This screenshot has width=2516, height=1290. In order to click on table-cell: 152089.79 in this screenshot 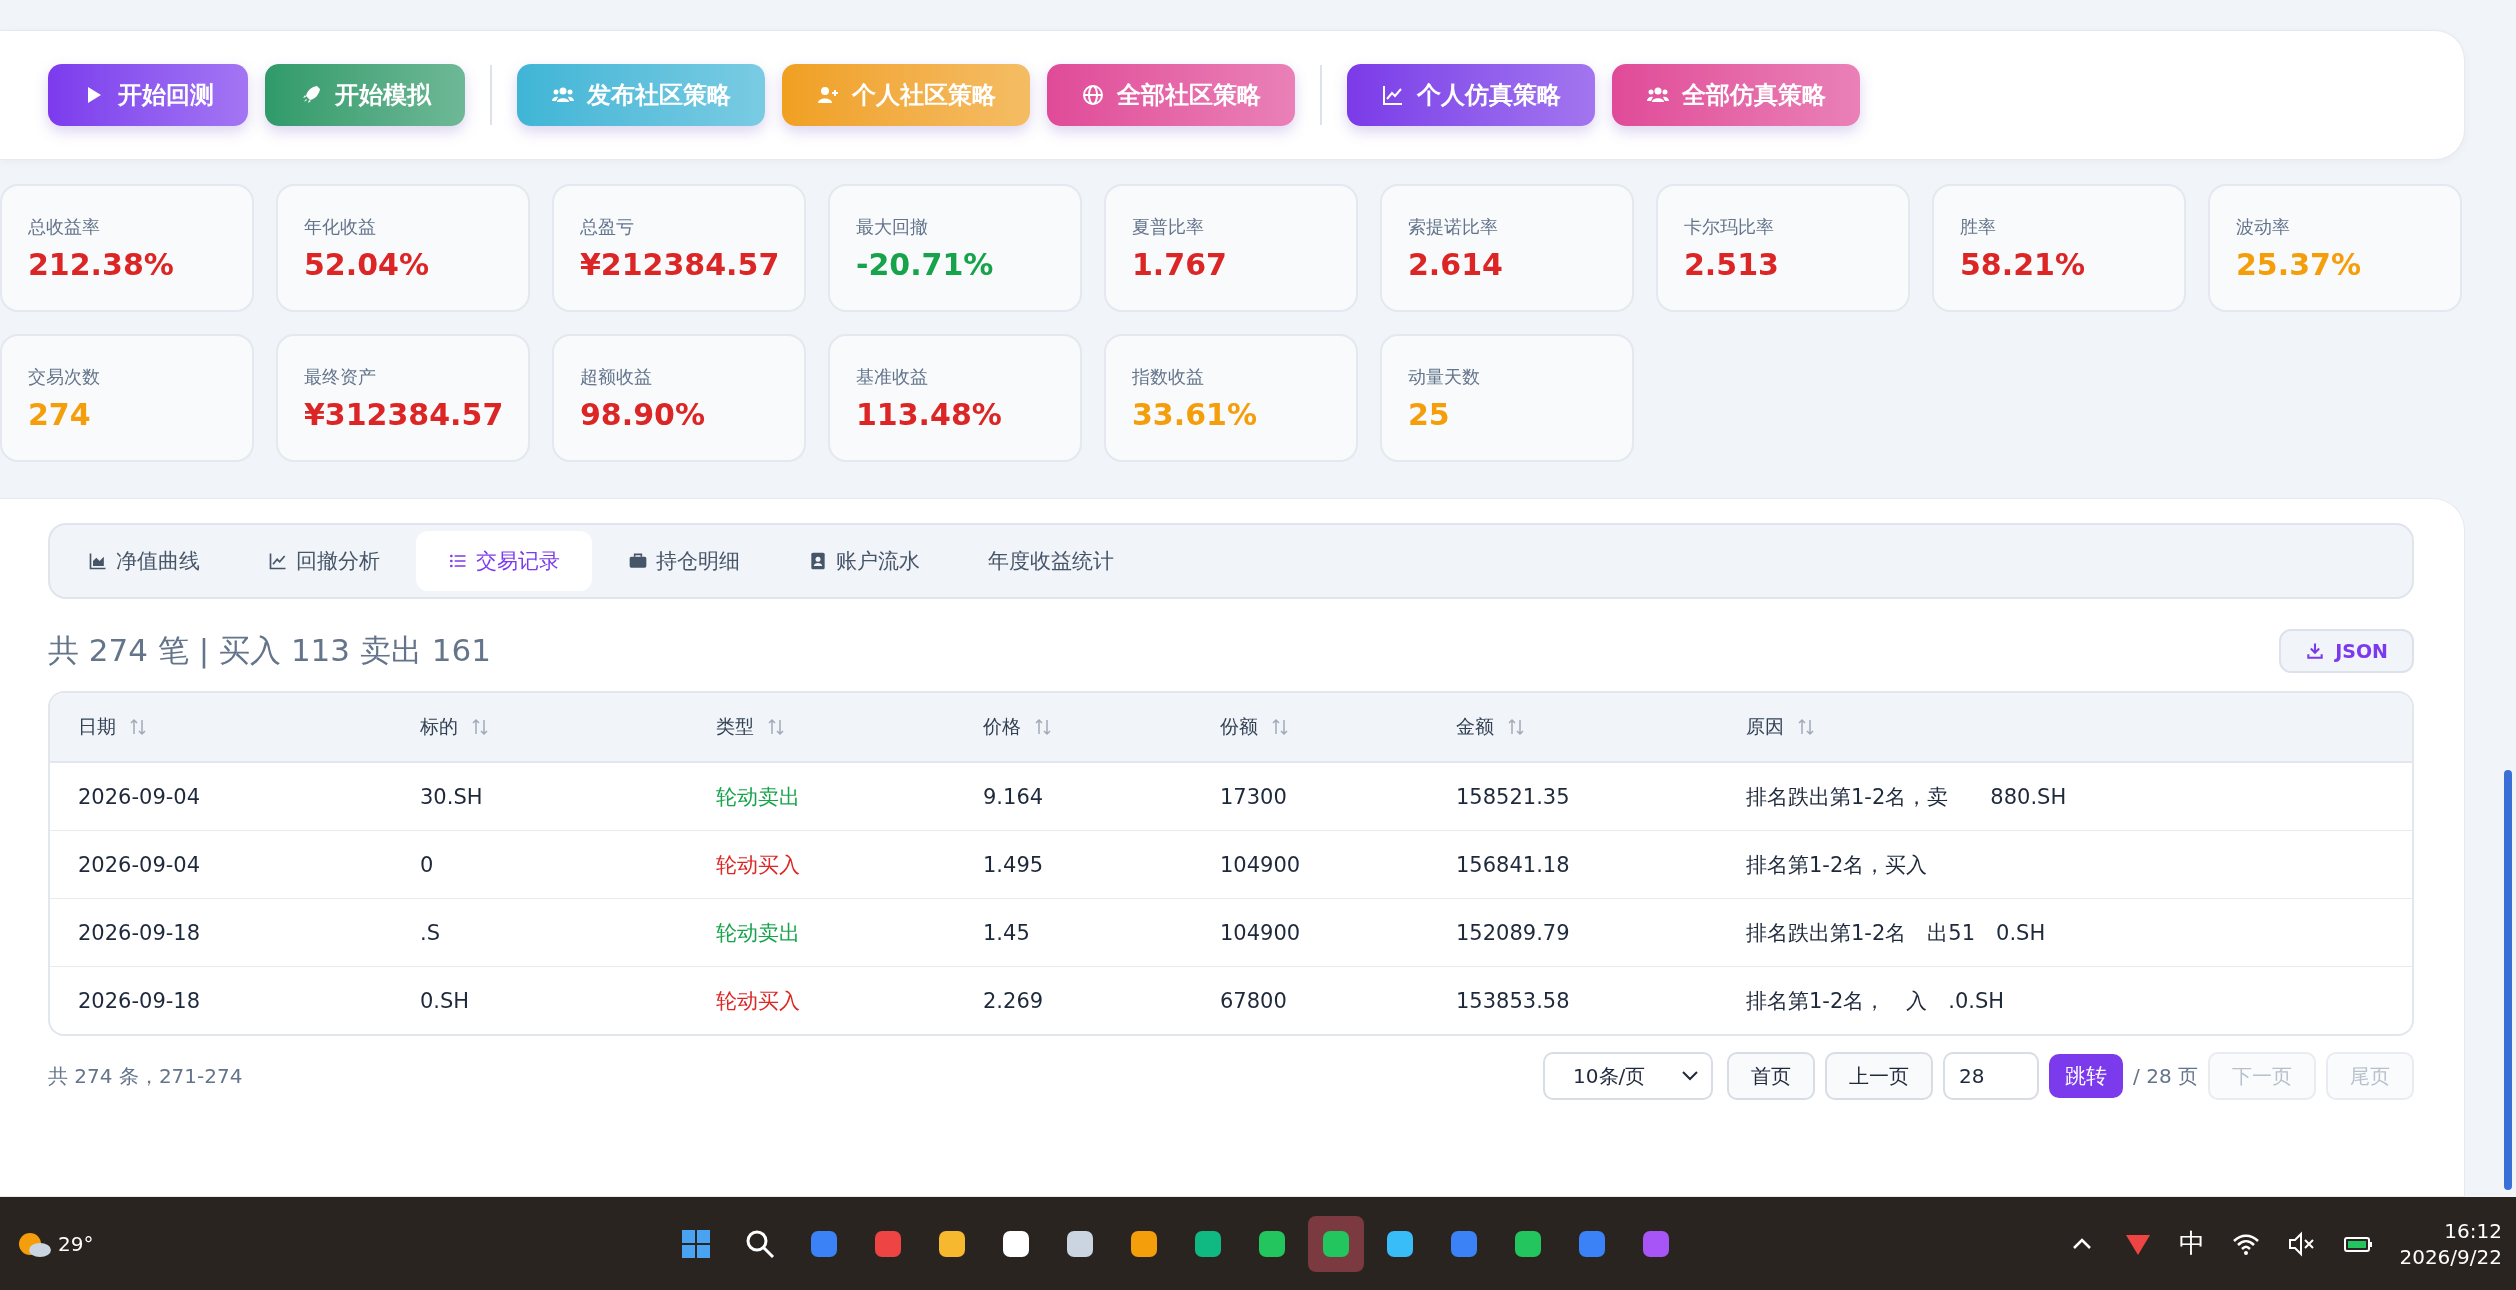, I will do `click(1513, 932)`.